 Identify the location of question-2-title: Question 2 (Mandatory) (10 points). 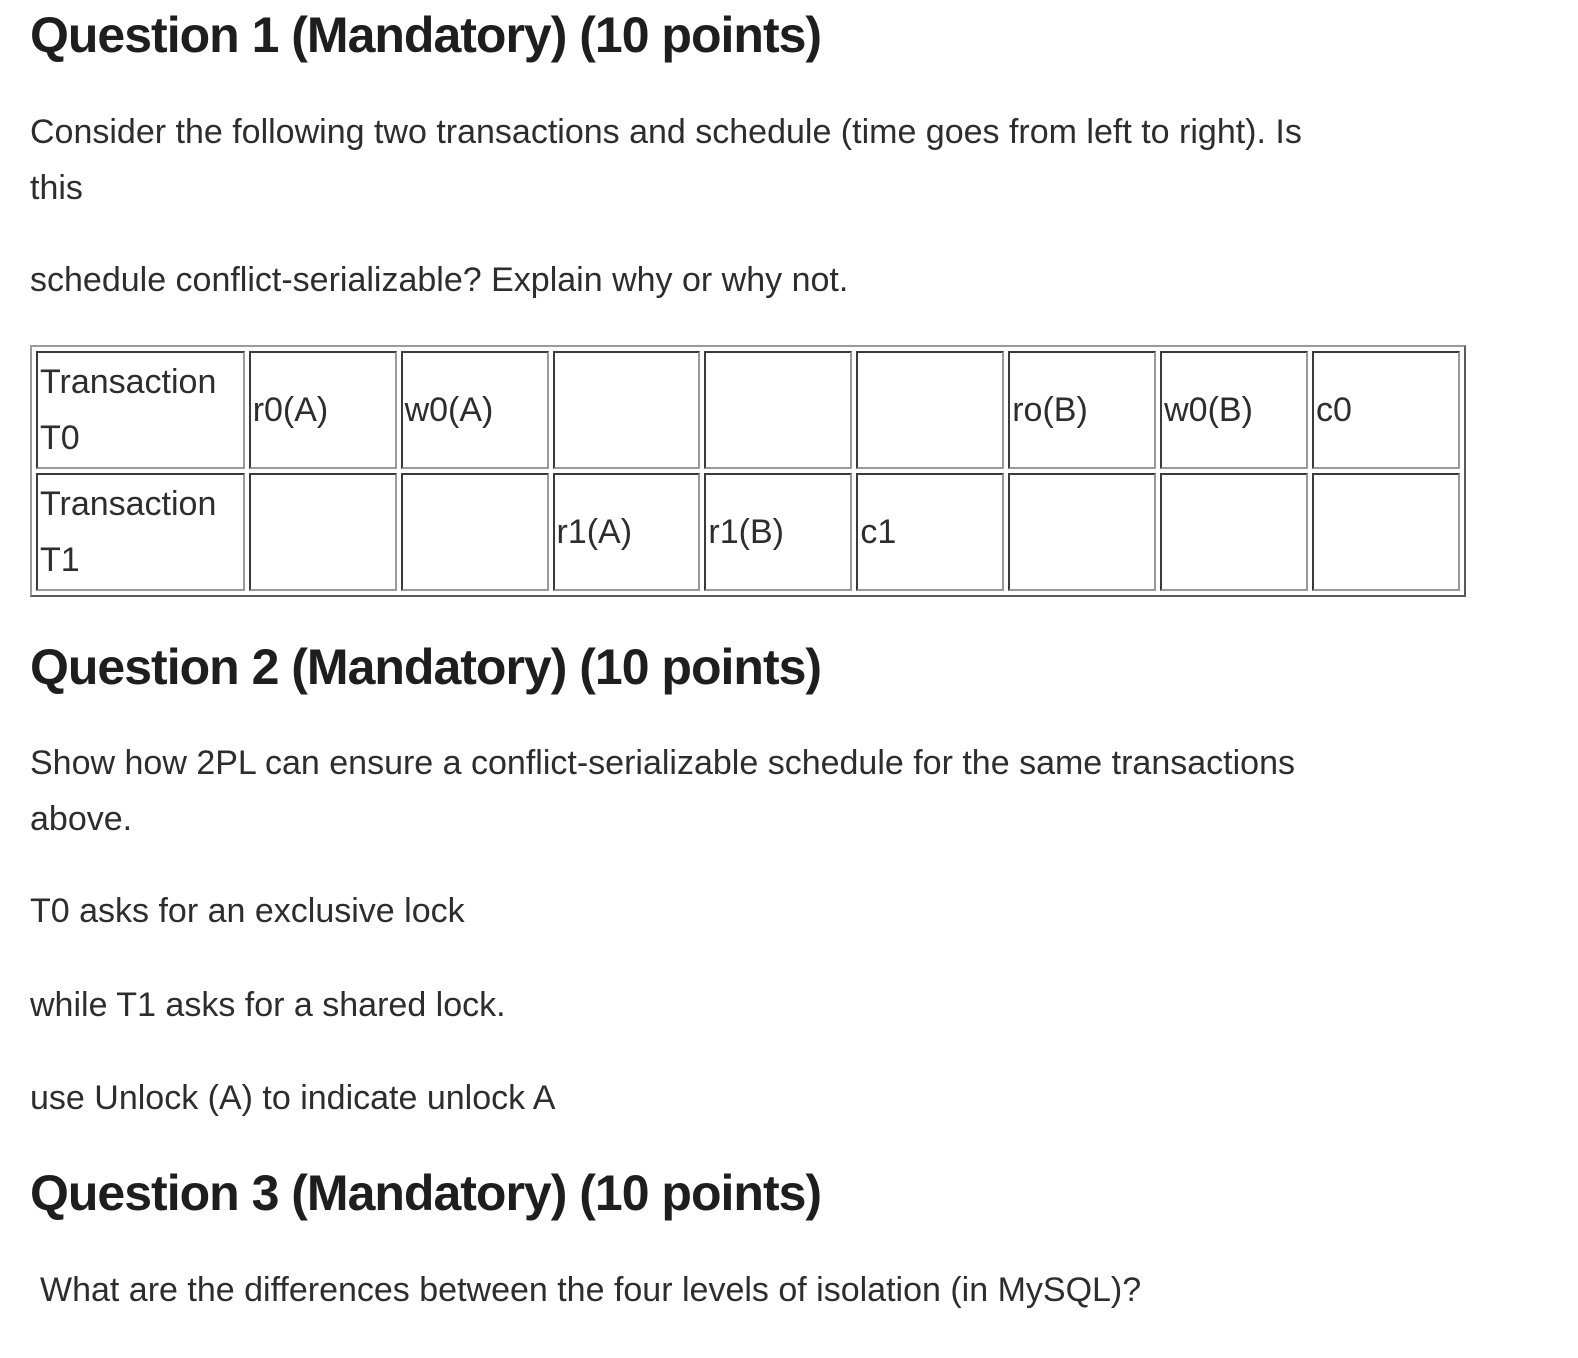
(426, 667).